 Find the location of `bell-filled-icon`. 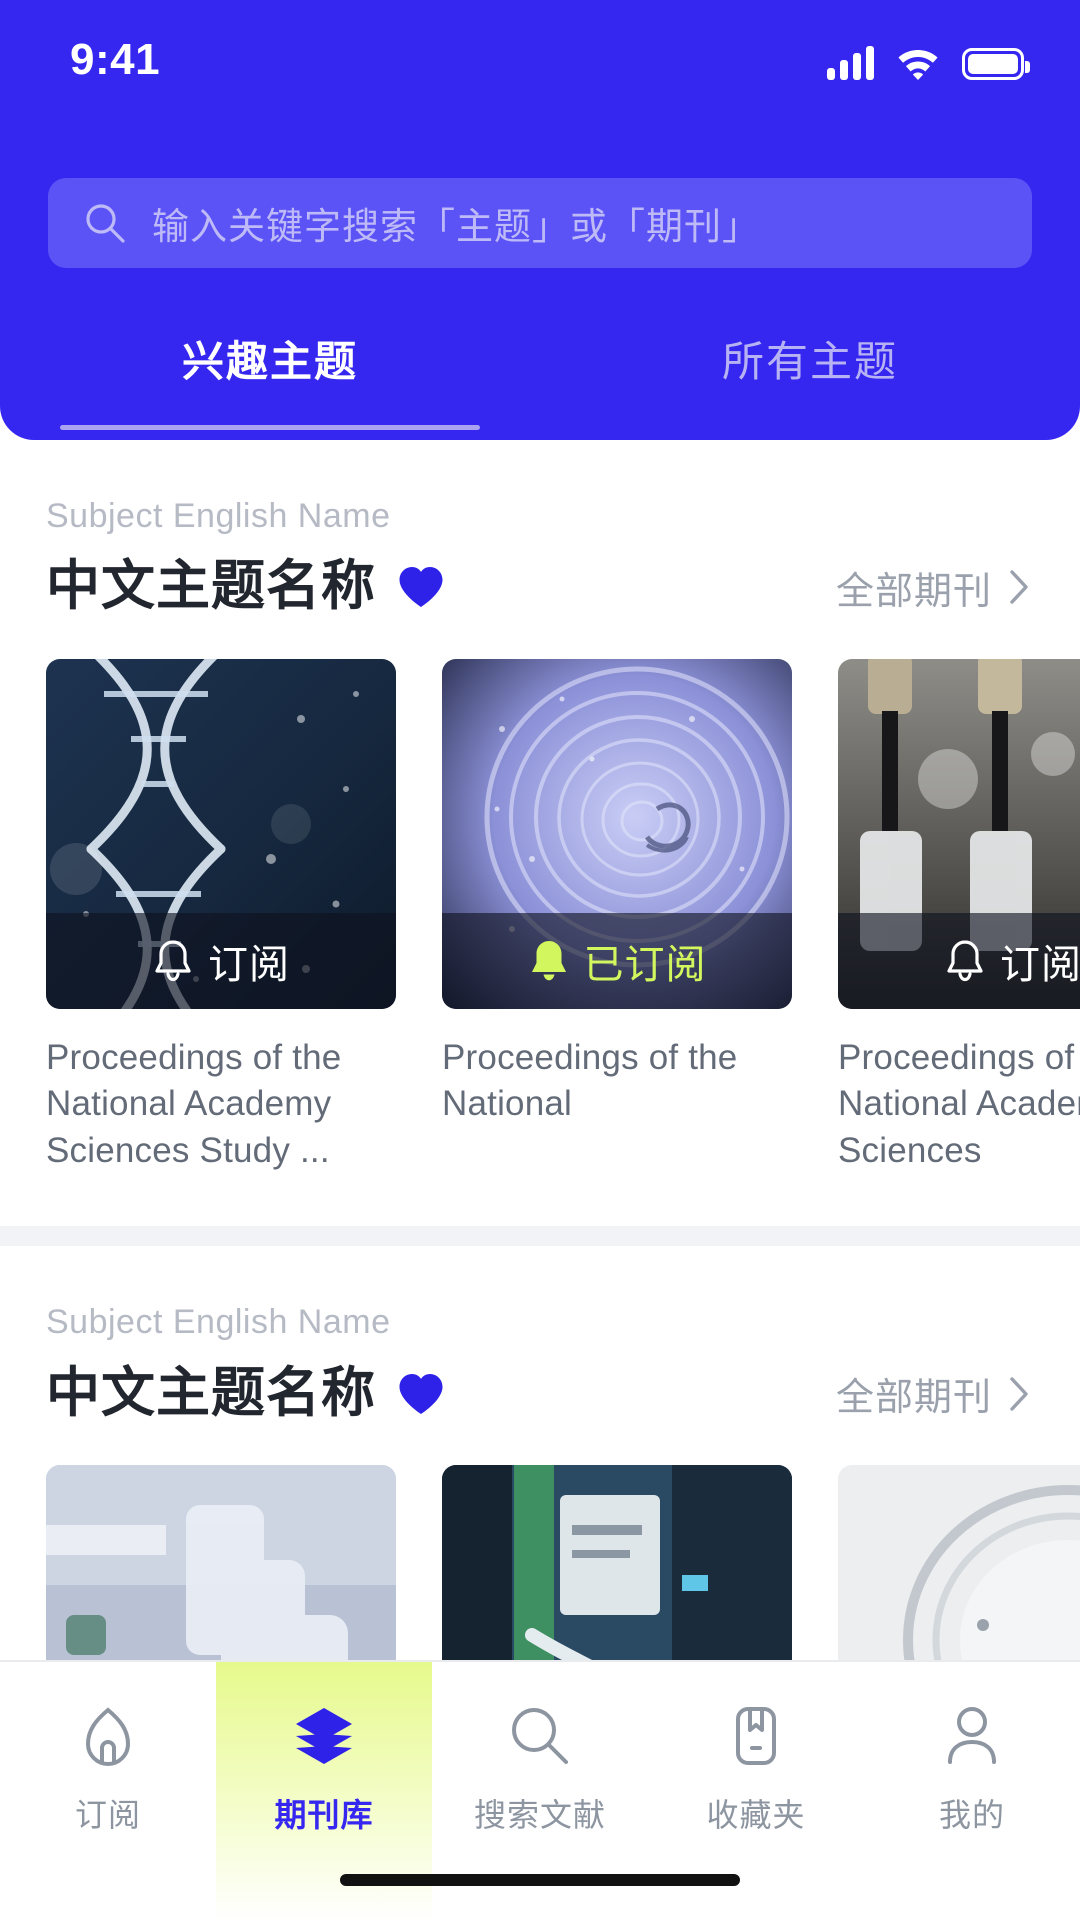

bell-filled-icon is located at coordinates (549, 961).